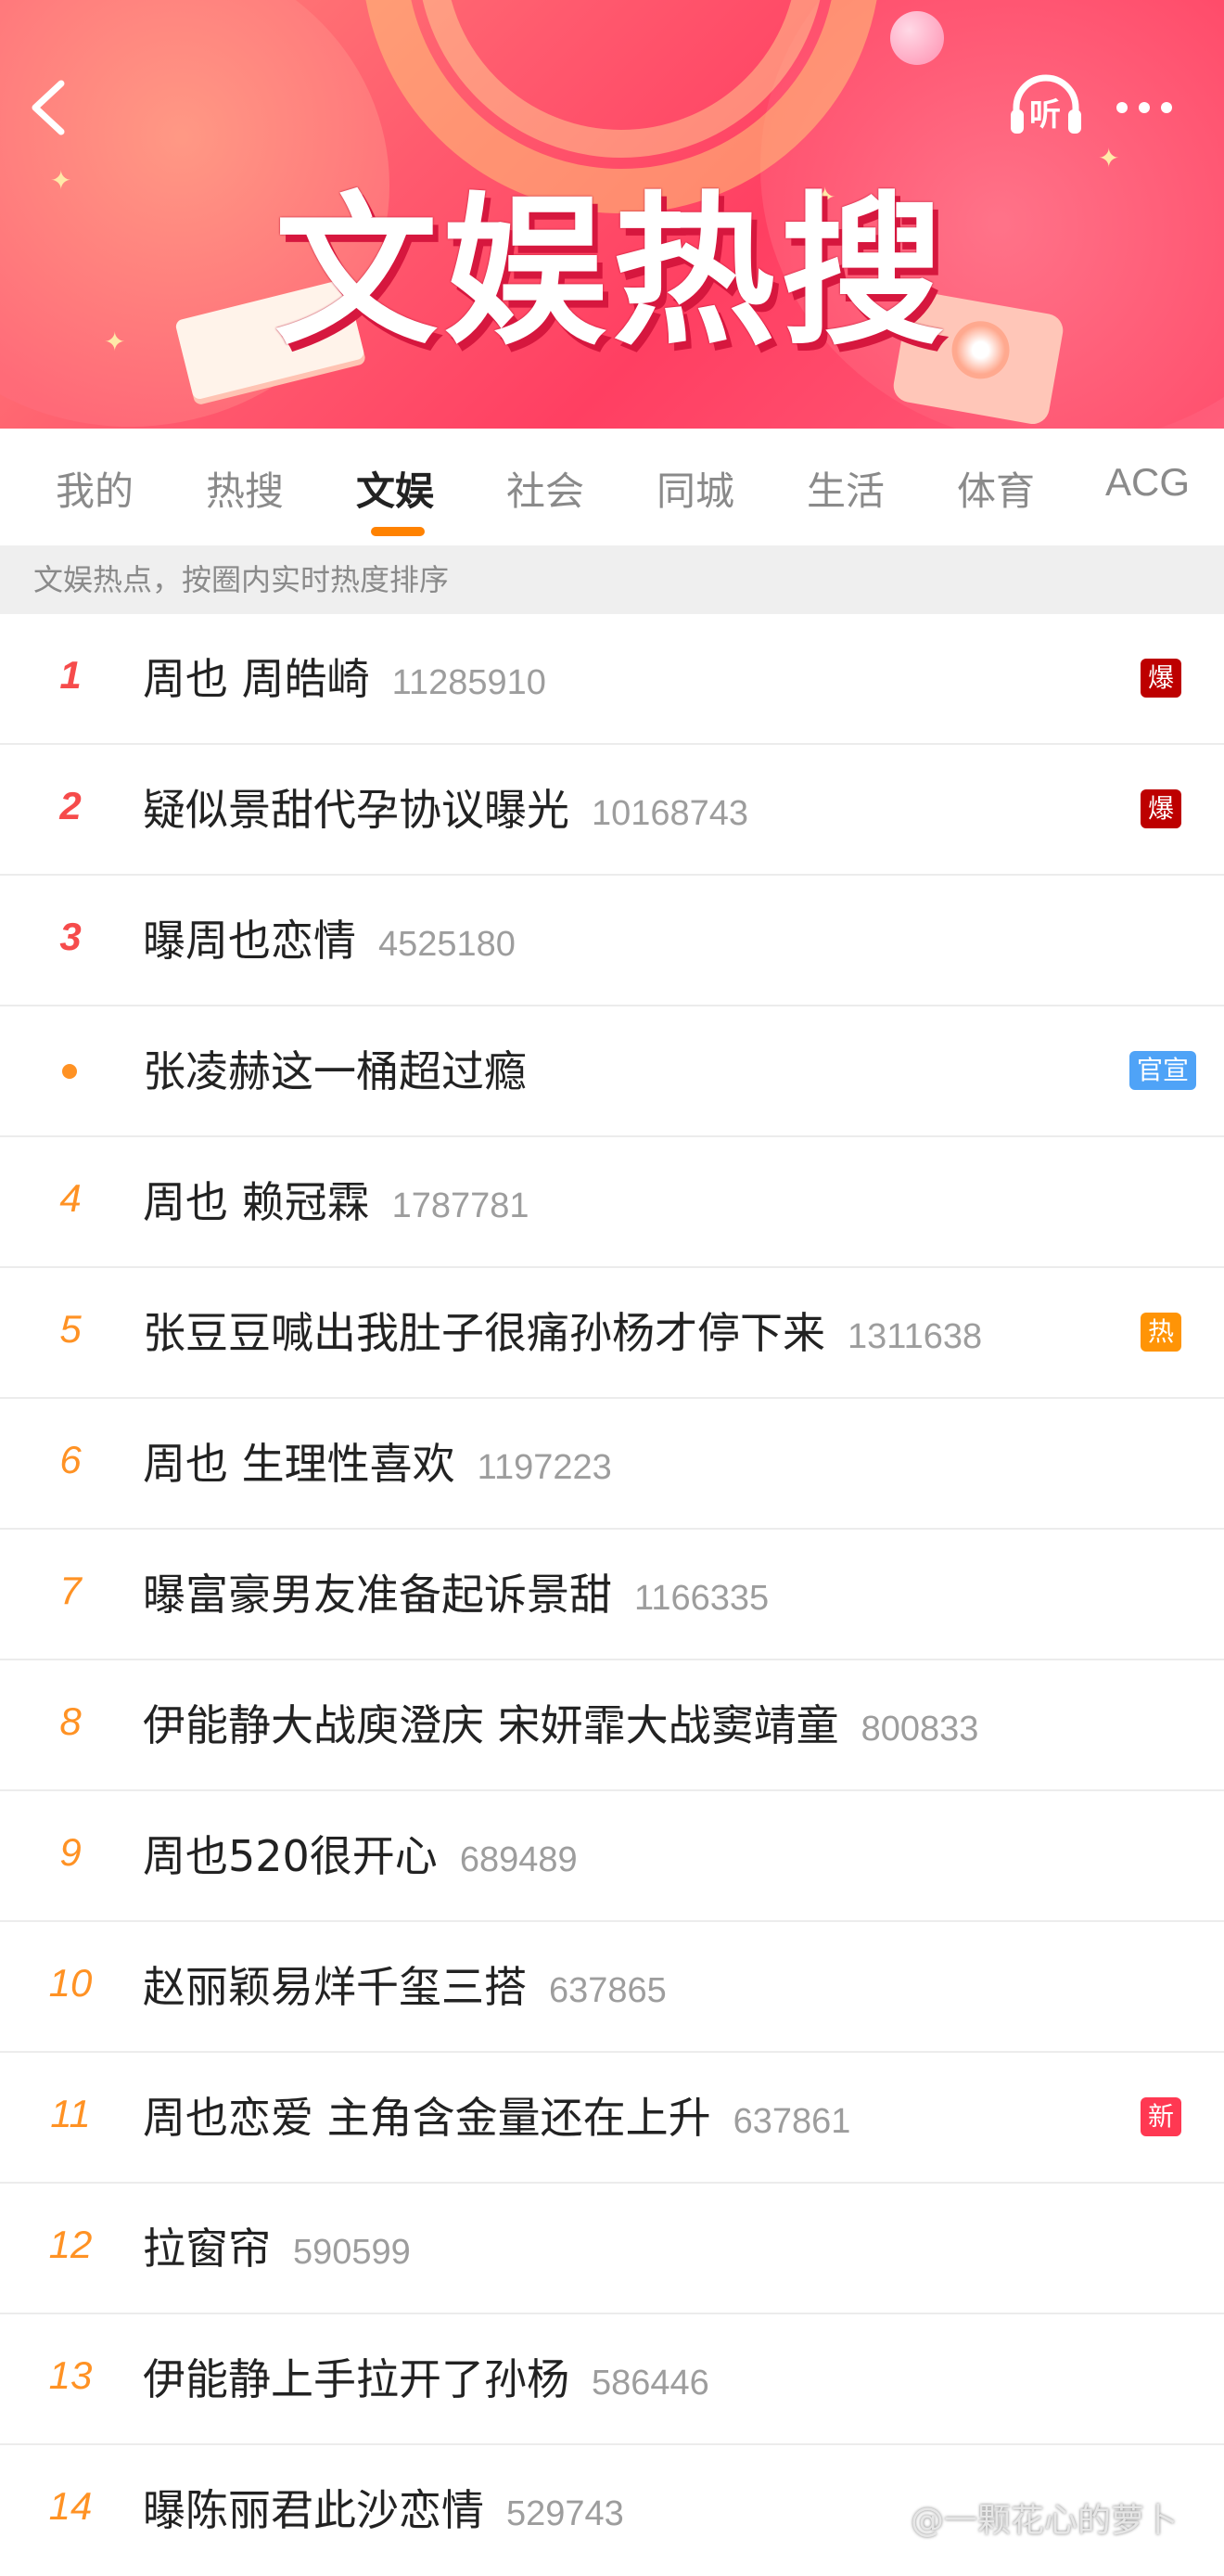 This screenshot has width=1224, height=2576. What do you see at coordinates (650, 2383) in the screenshot?
I see `heat-count: 586446` at bounding box center [650, 2383].